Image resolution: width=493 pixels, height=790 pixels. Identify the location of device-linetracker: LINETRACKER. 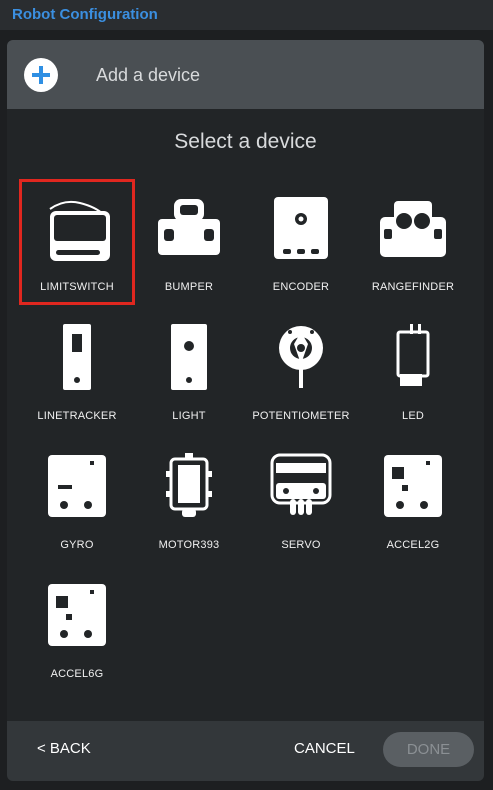
(77, 371).